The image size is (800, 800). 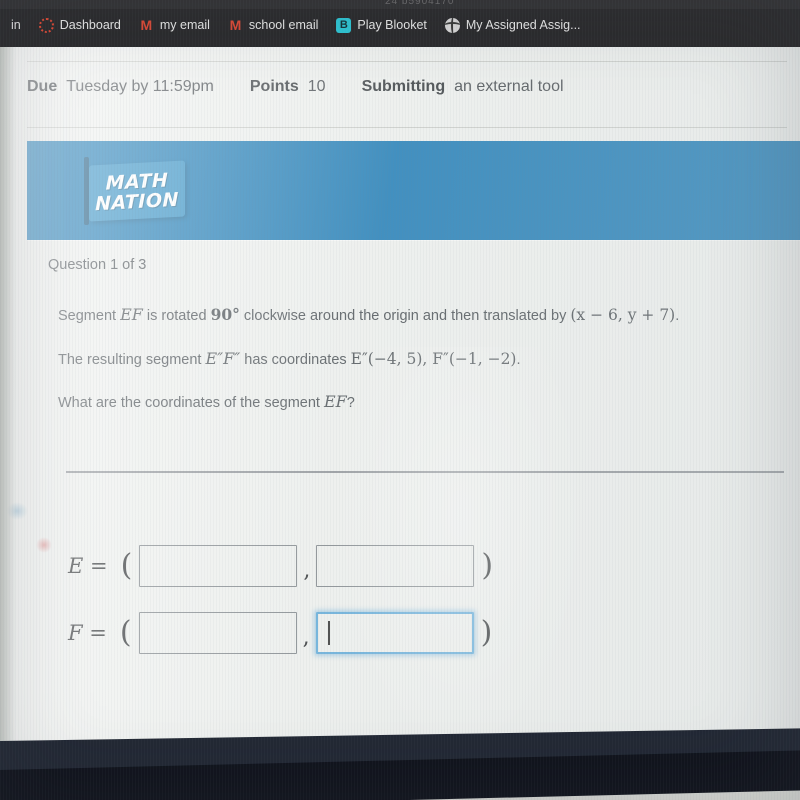 I want to click on due-group: Due Tuesday by 11:59pm, so click(x=120, y=87).